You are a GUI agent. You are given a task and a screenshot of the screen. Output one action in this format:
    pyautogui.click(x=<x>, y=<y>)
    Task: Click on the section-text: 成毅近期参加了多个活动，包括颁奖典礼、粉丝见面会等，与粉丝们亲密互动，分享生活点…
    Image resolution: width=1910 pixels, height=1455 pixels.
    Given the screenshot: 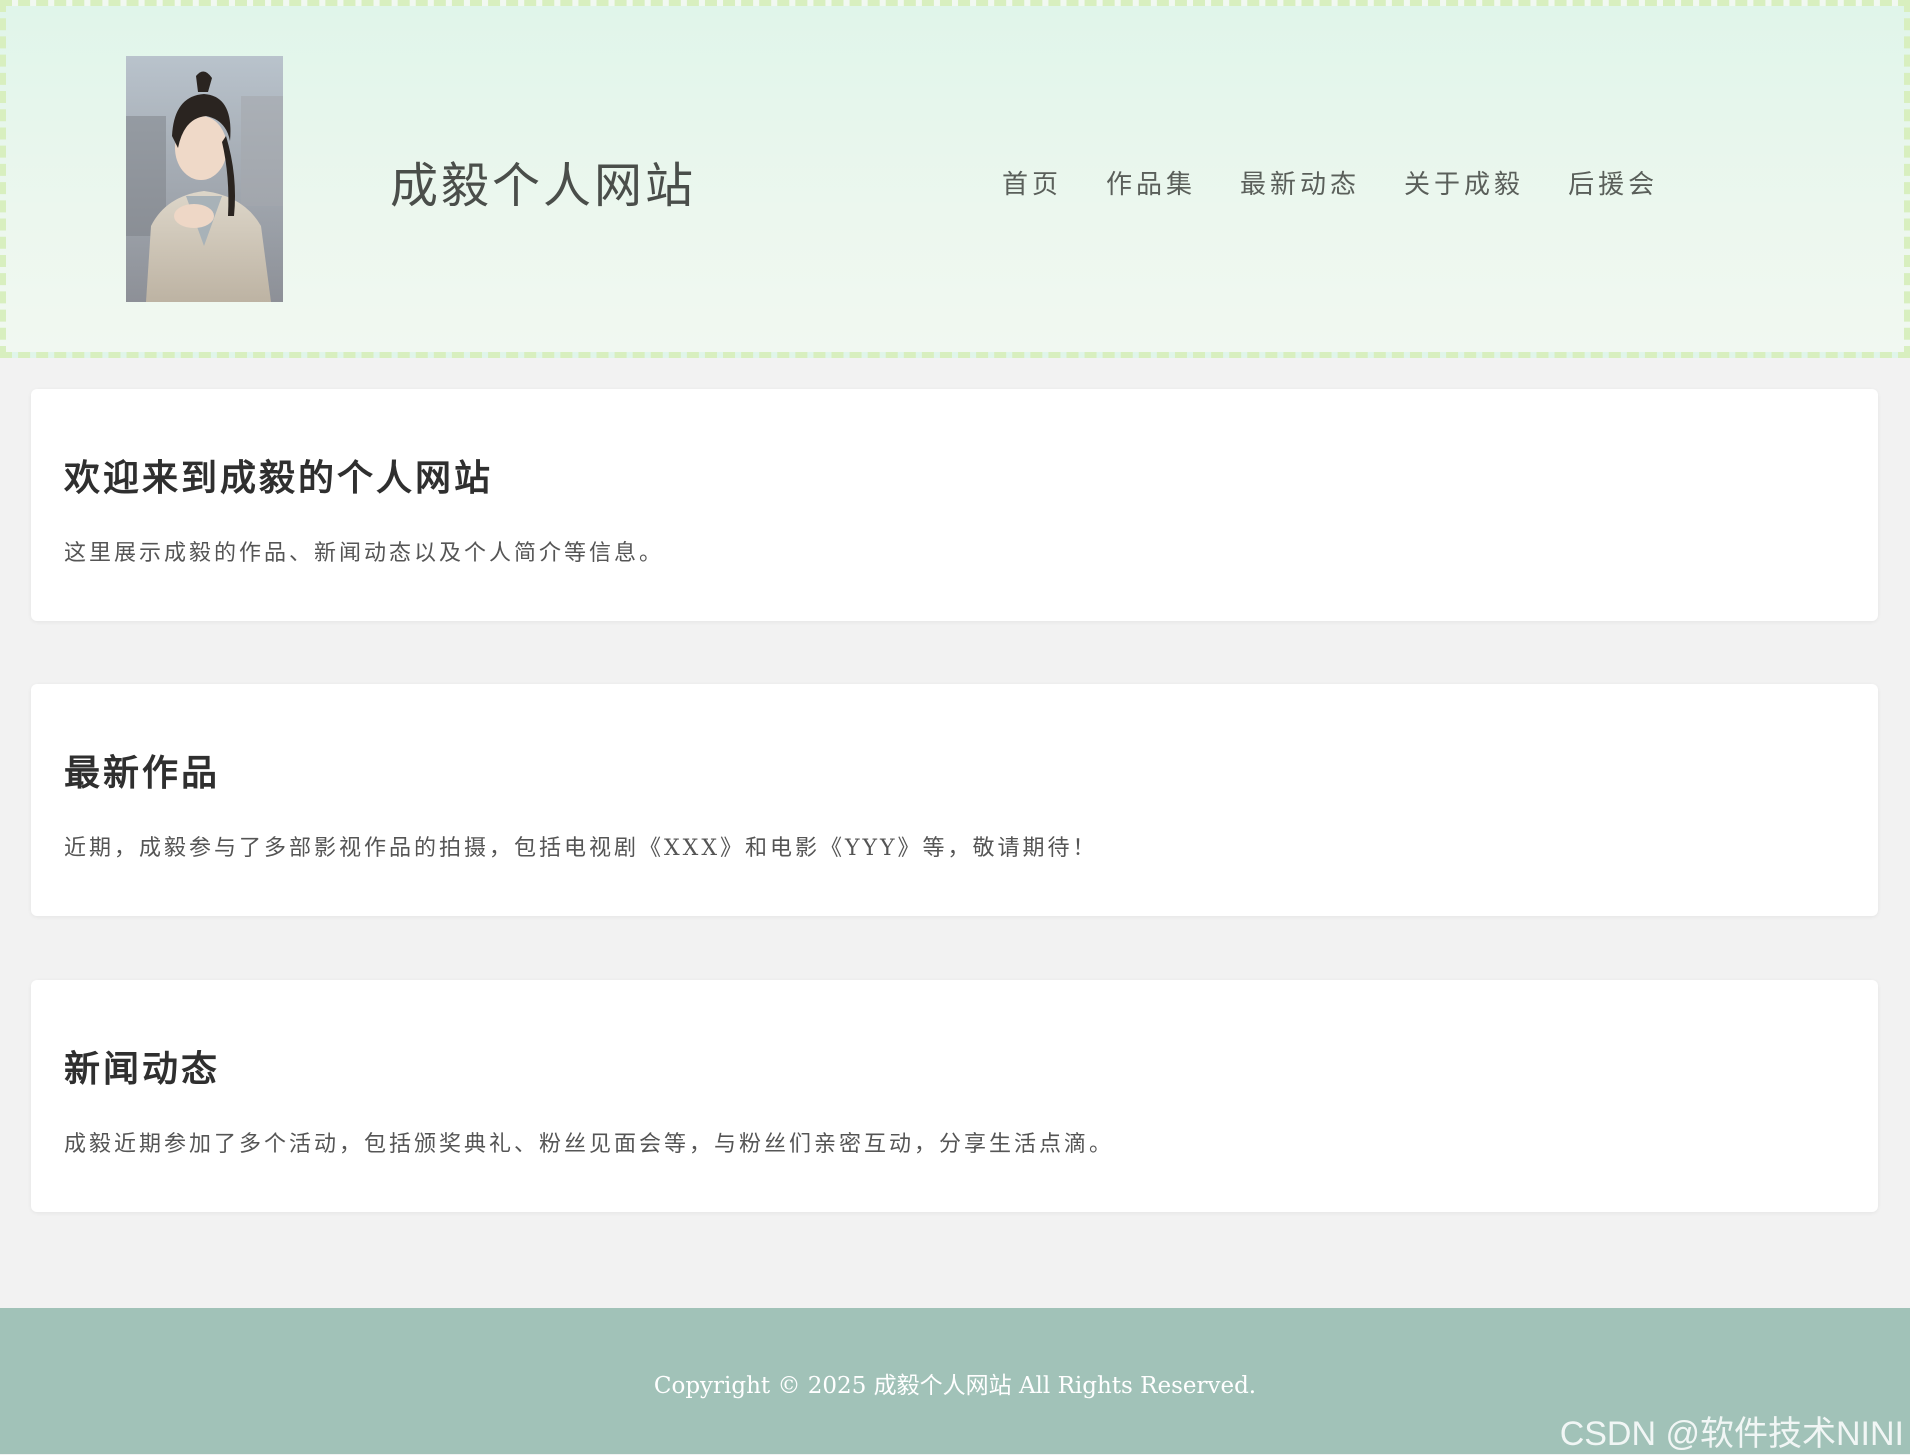 What is the action you would take?
    pyautogui.click(x=589, y=1144)
    